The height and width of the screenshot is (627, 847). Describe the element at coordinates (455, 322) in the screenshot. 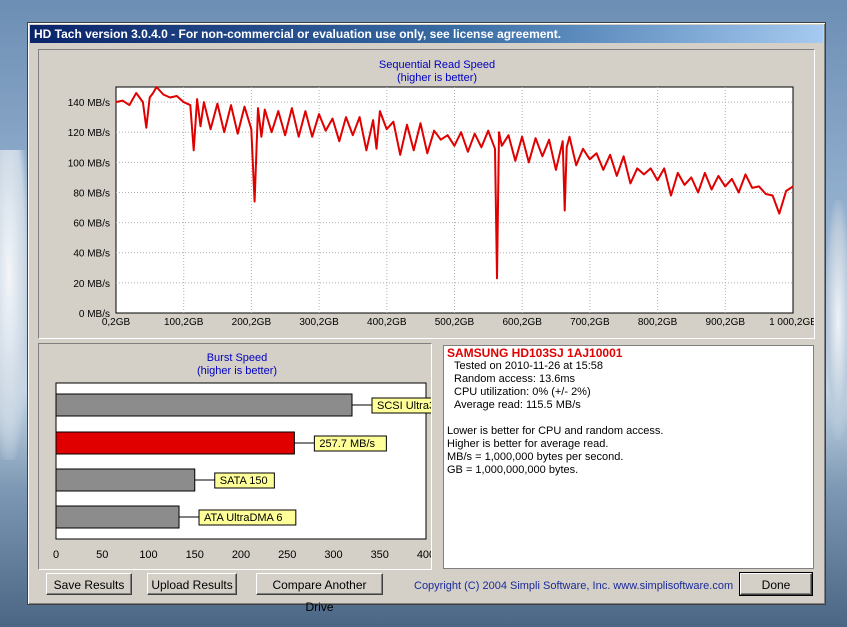

I see `seq-x-tick-label: 500,2GB` at that location.